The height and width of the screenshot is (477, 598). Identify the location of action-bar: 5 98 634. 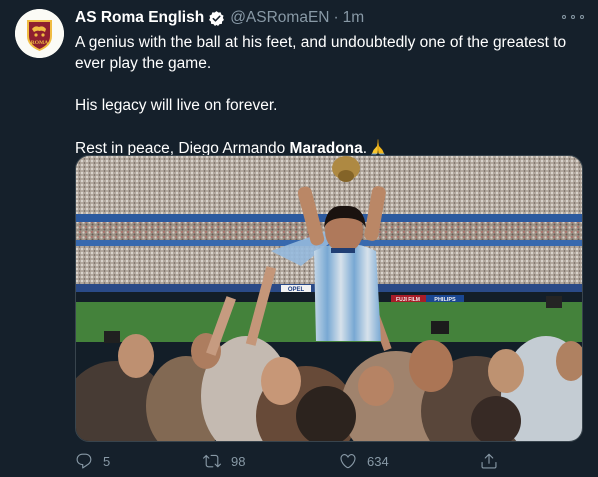
(290, 461).